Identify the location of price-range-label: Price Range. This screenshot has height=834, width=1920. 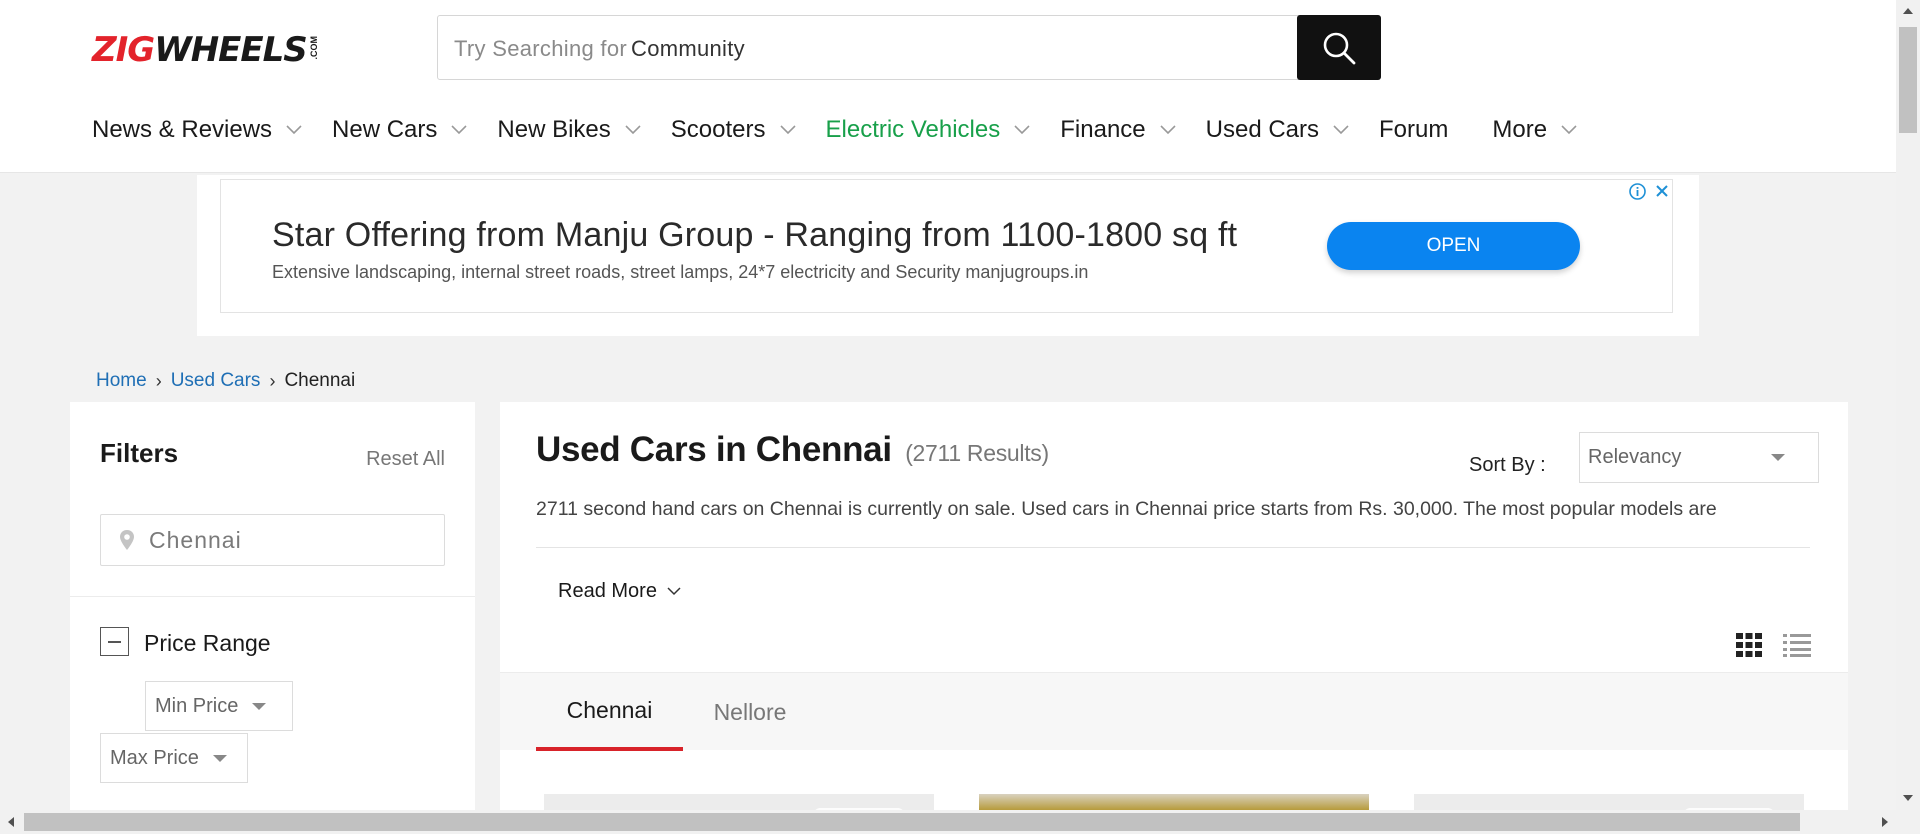
(207, 643).